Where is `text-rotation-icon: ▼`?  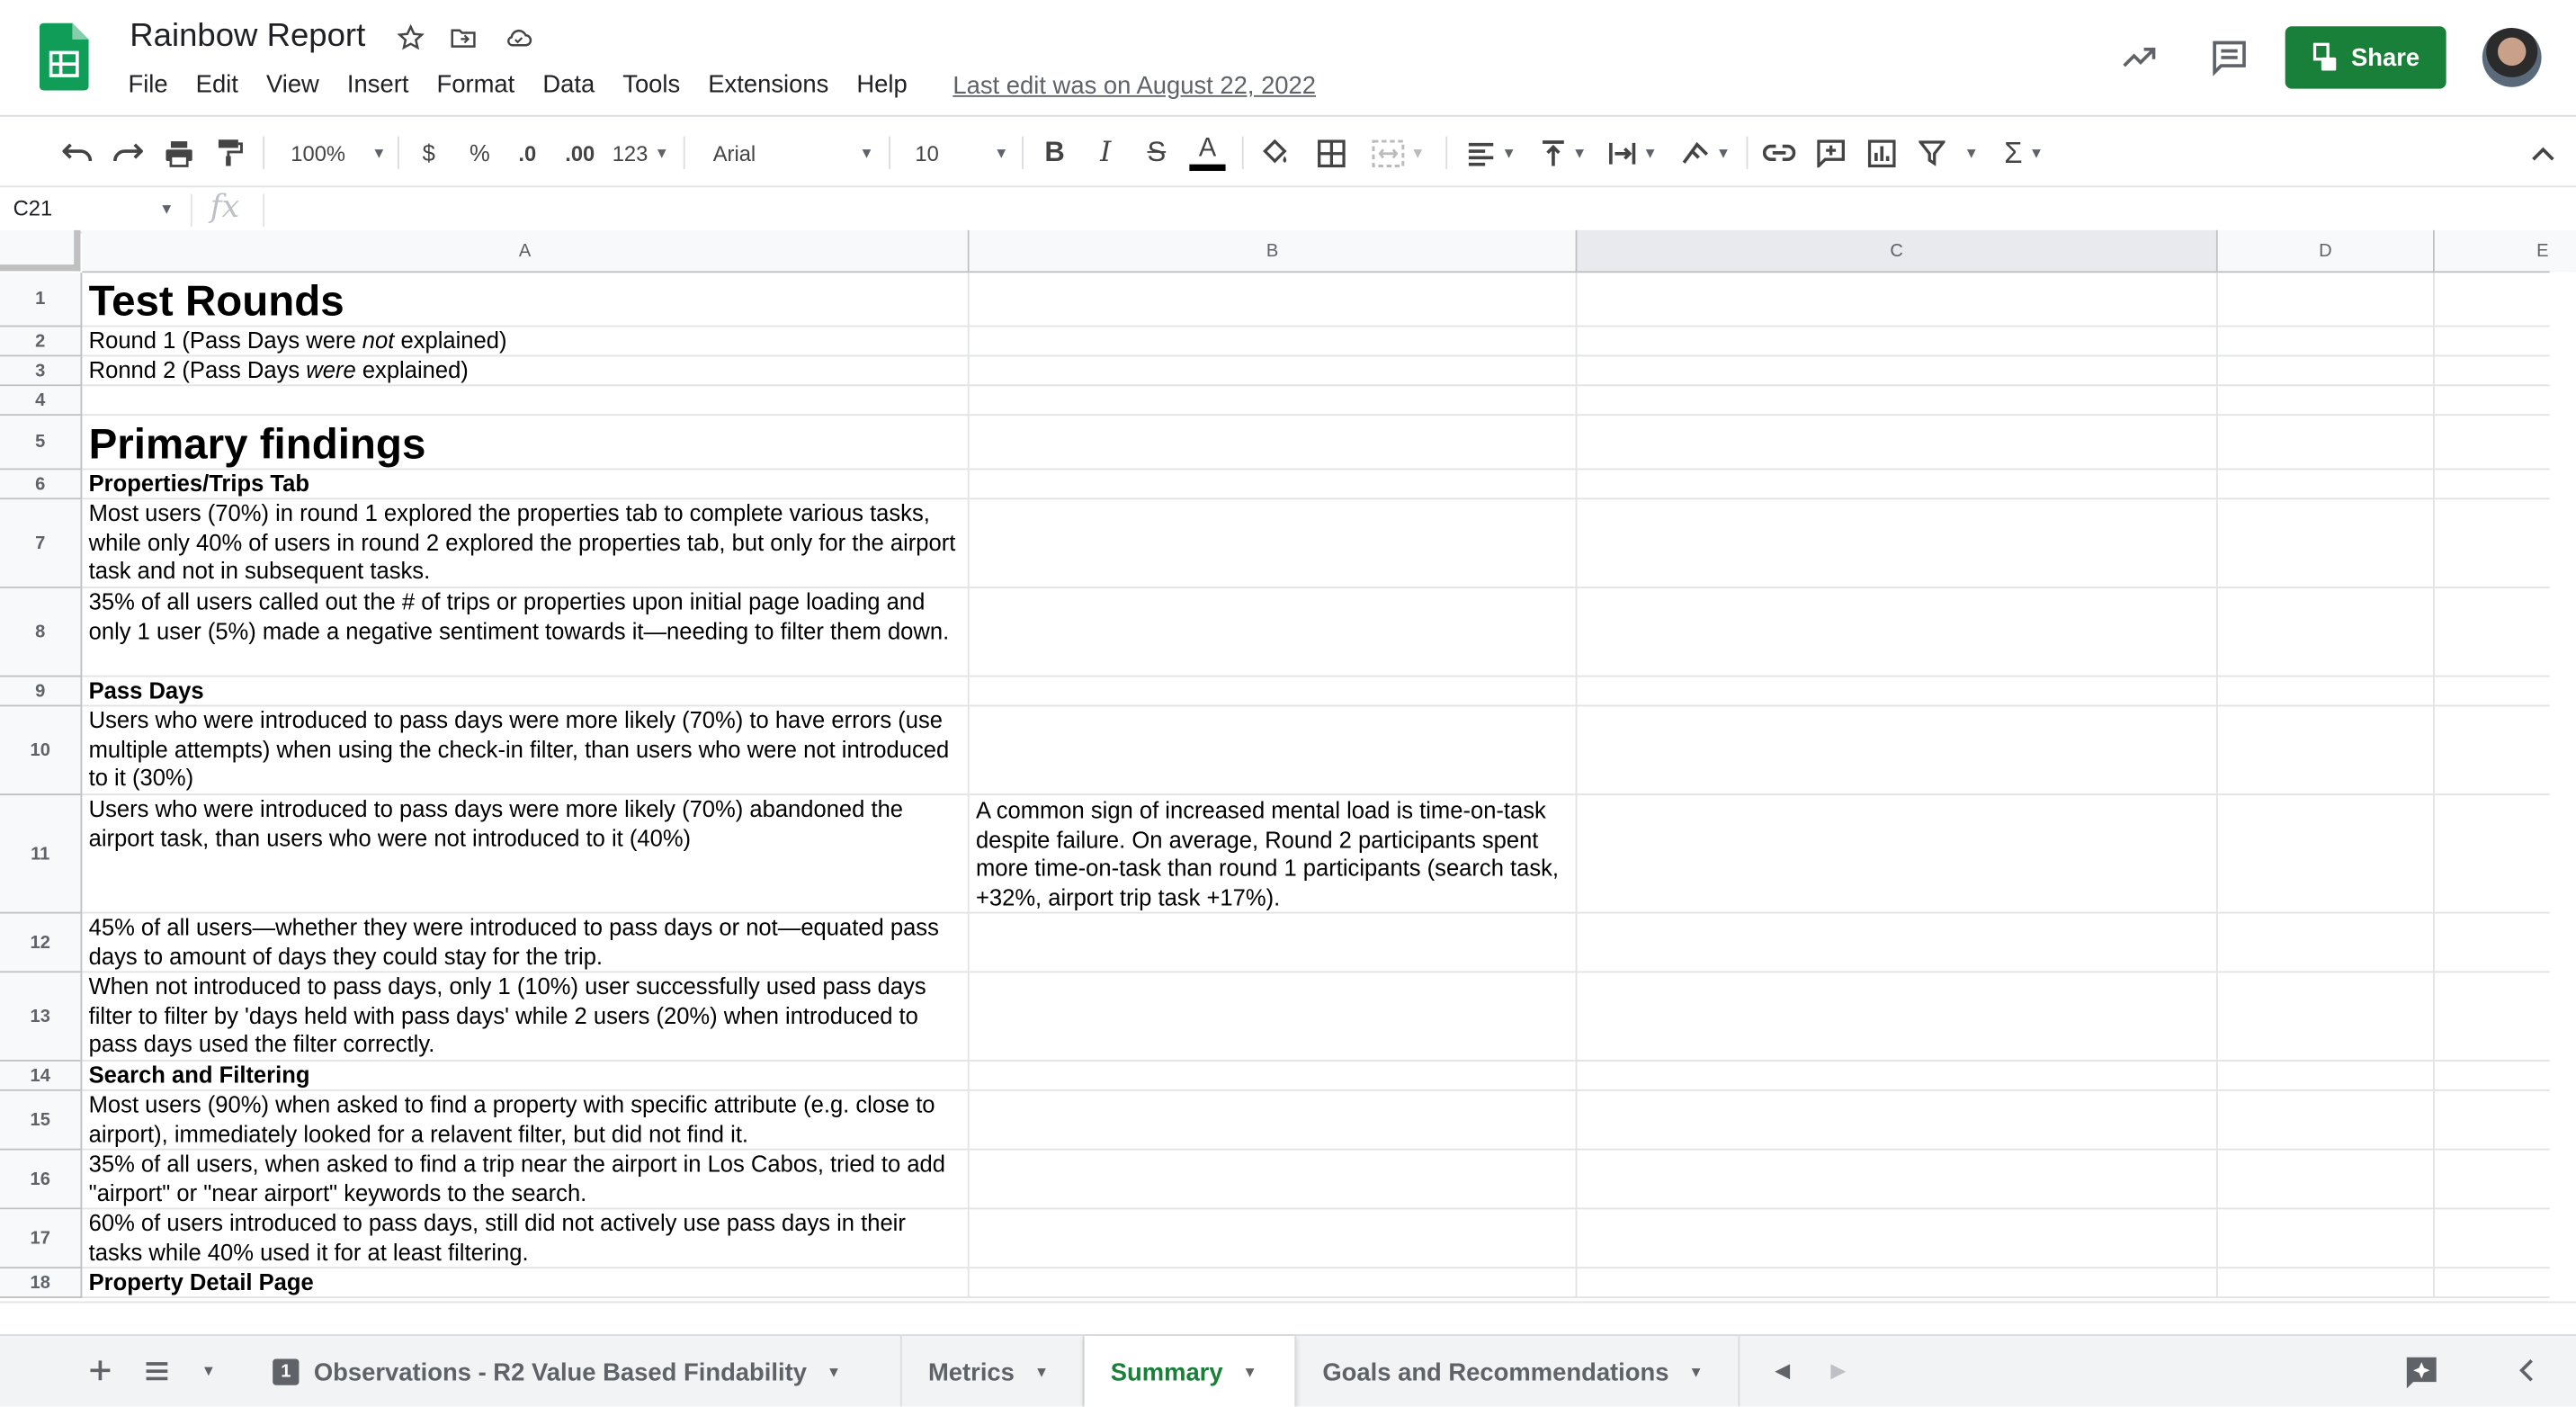 text-rotation-icon: ▼ is located at coordinates (1705, 153).